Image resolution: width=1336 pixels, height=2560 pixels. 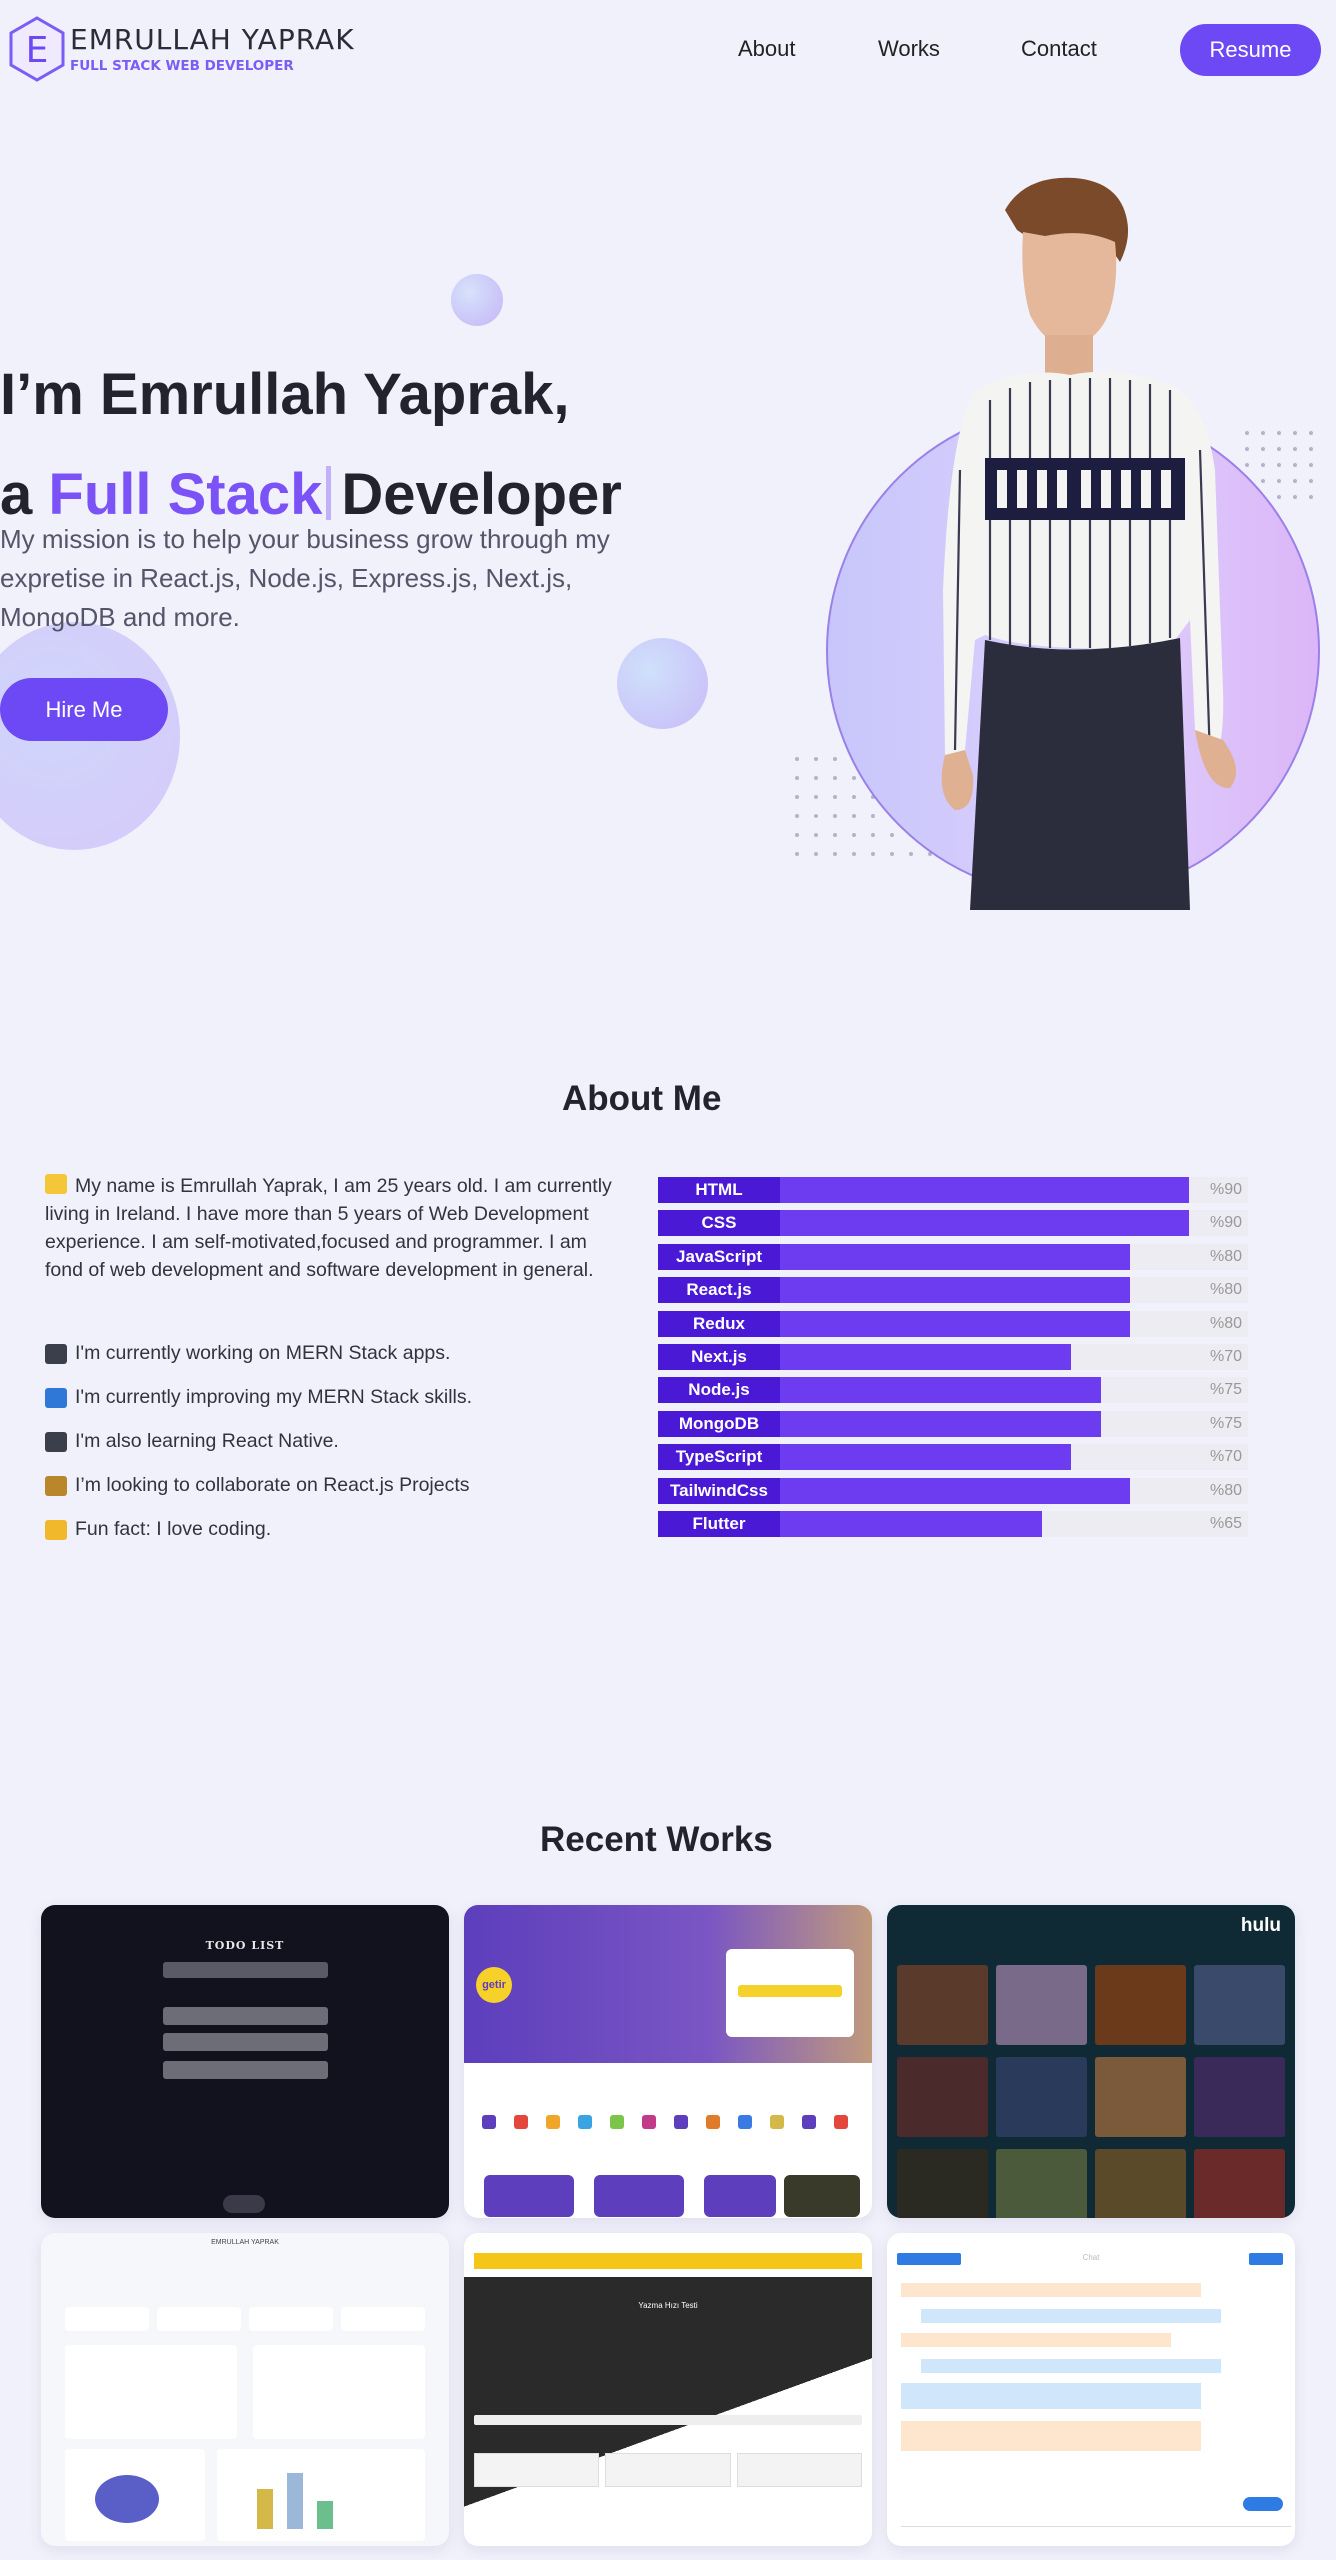 What do you see at coordinates (953, 1256) in the screenshot?
I see `skill-bar: JavaScript %80` at bounding box center [953, 1256].